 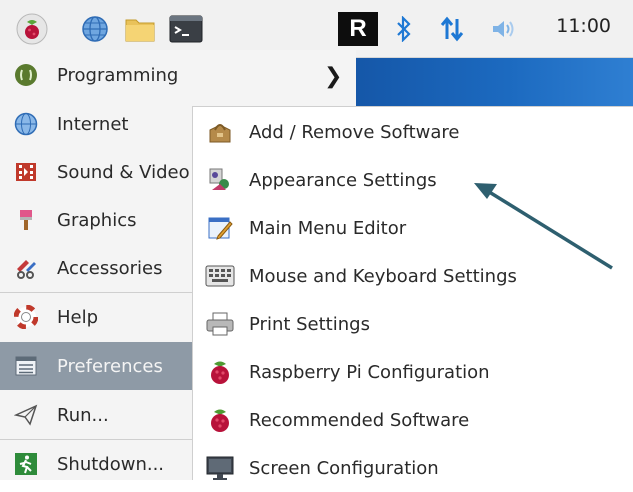 What do you see at coordinates (494, 82) in the screenshot?
I see `desktop-wallpaper` at bounding box center [494, 82].